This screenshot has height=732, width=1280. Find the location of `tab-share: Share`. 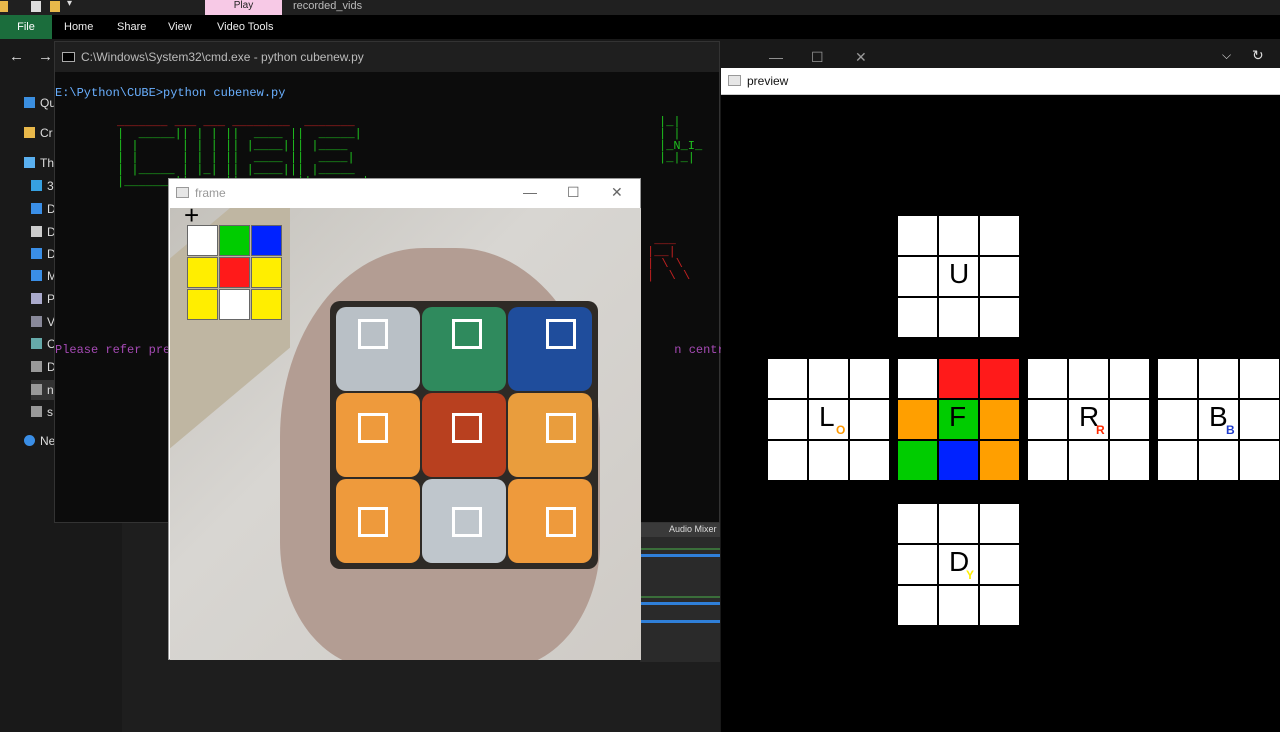

tab-share: Share is located at coordinates (131, 27).